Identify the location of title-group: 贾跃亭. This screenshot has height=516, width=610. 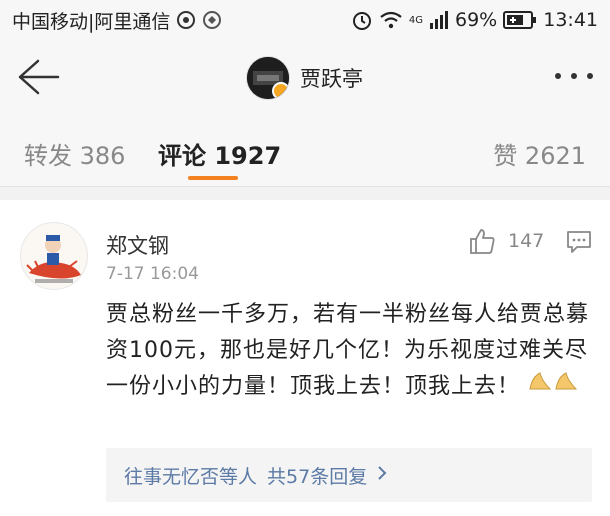
(304, 78).